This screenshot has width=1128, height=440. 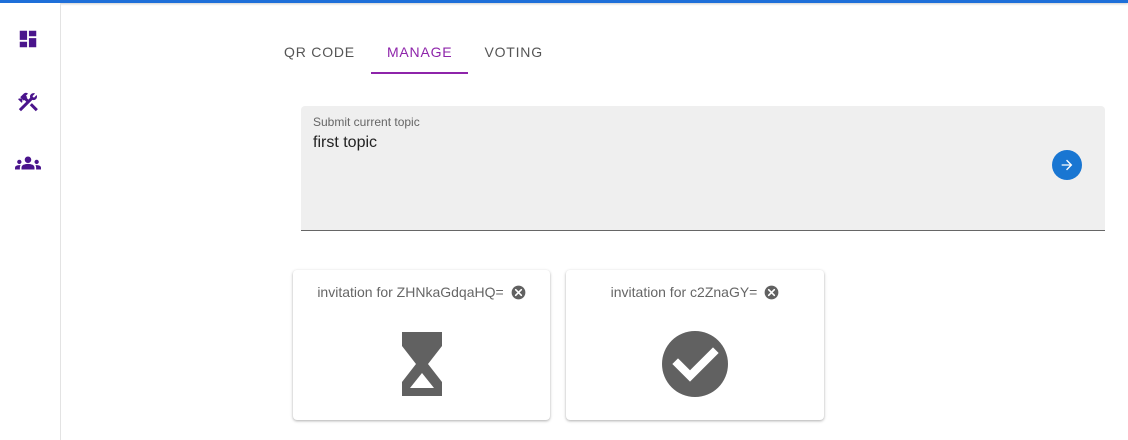 I want to click on sidebar-item-tools, so click(x=28, y=102).